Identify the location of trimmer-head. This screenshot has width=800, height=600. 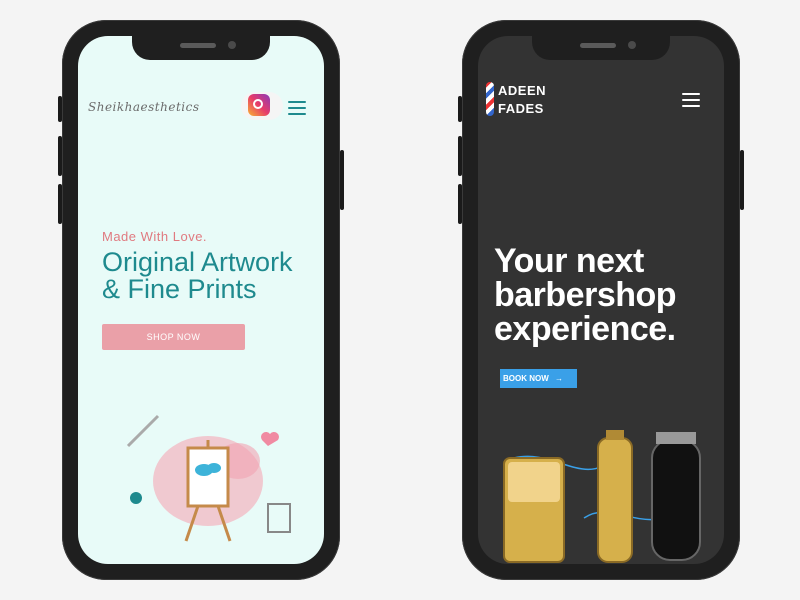
(615, 435).